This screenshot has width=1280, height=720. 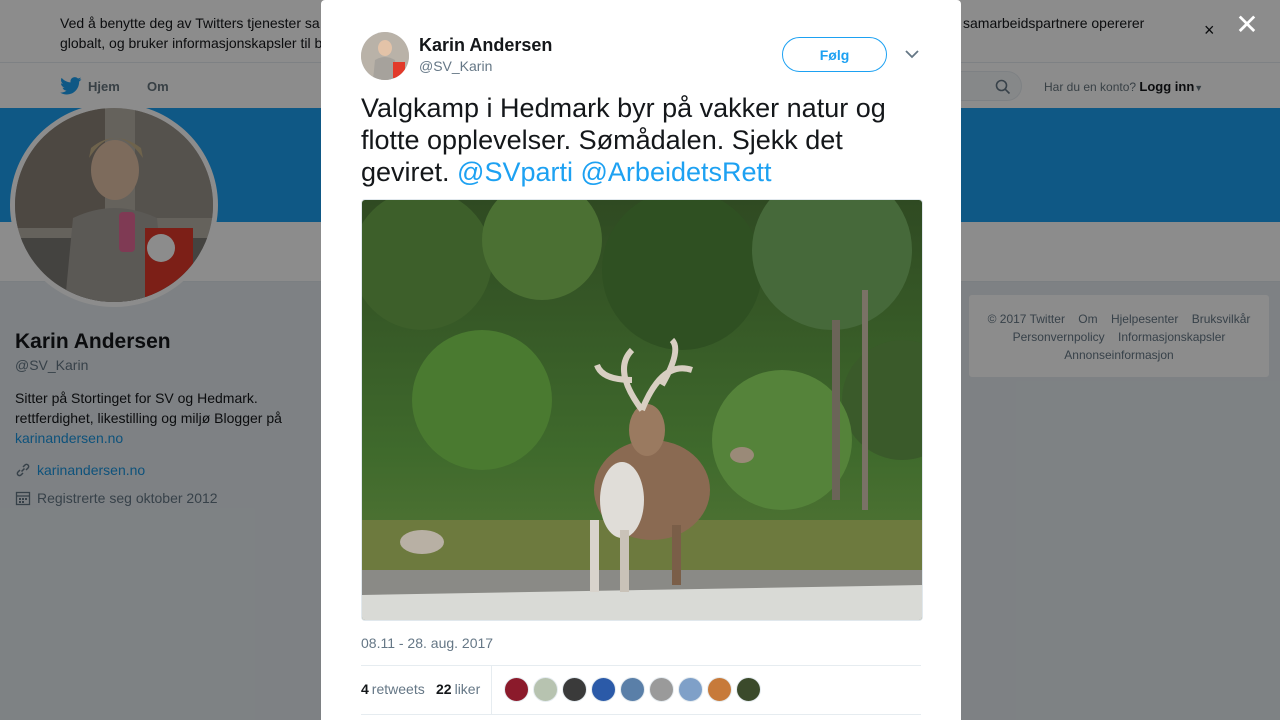 What do you see at coordinates (912, 55) in the screenshot?
I see `chevron-down-icon` at bounding box center [912, 55].